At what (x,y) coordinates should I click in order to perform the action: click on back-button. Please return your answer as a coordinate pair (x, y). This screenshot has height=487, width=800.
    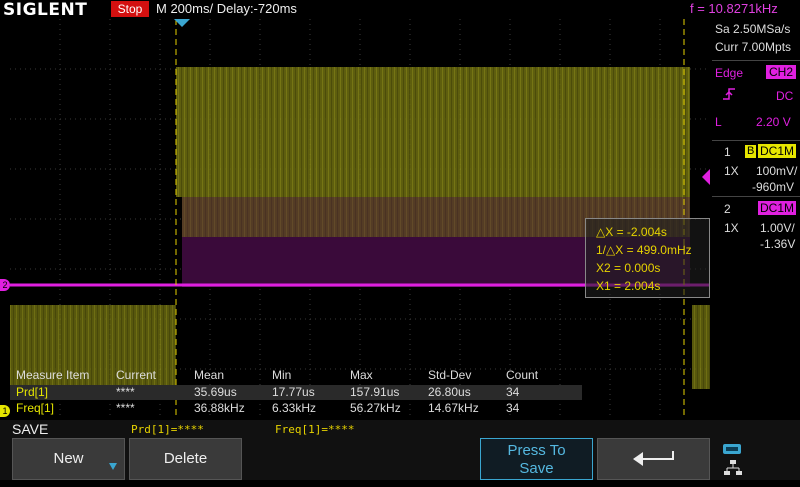
    Looking at the image, I should click on (653, 459).